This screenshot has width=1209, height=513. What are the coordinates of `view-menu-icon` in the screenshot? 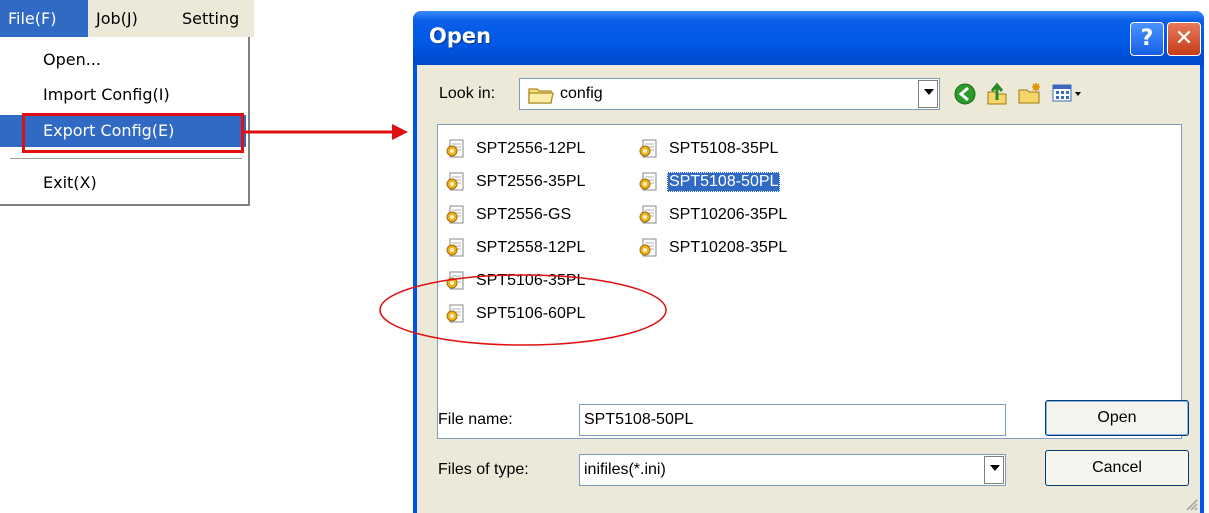 It's located at (1067, 94).